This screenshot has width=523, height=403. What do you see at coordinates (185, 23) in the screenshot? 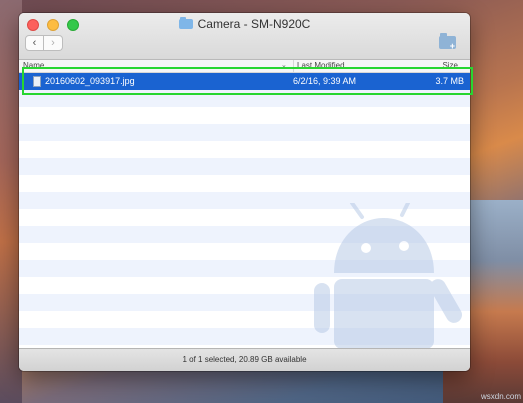
I see `folder-icon` at bounding box center [185, 23].